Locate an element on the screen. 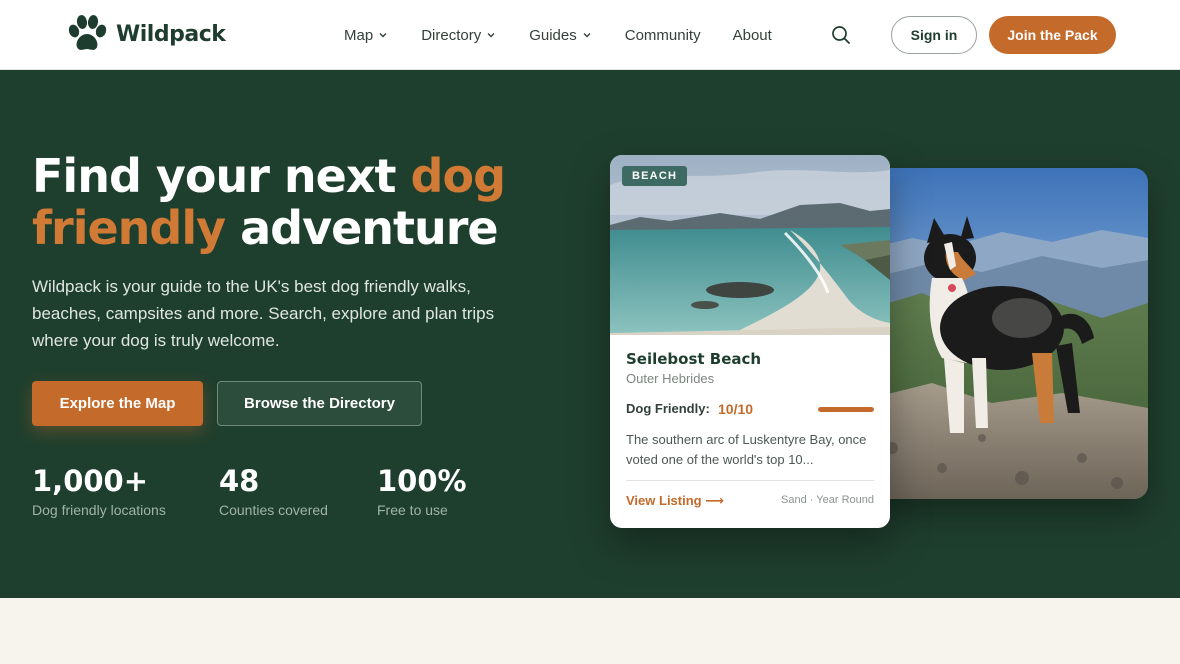 This screenshot has width=1180, height=664. nav-item-label: About is located at coordinates (752, 35).